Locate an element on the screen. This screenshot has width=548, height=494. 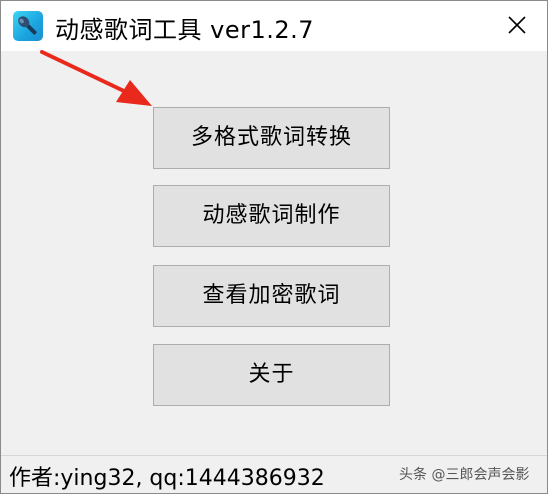
close-button is located at coordinates (517, 25).